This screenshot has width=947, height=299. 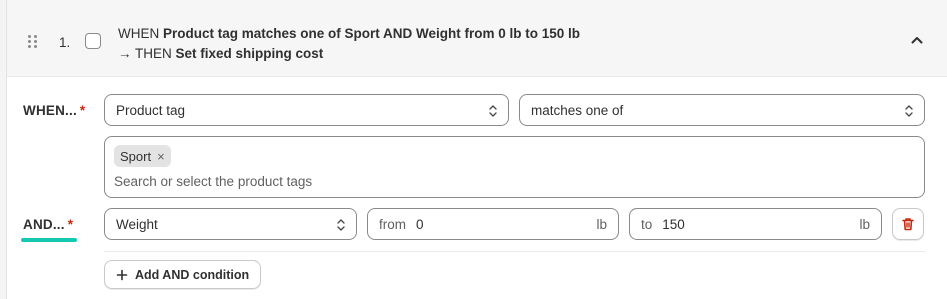 I want to click on divider, so click(x=514, y=251).